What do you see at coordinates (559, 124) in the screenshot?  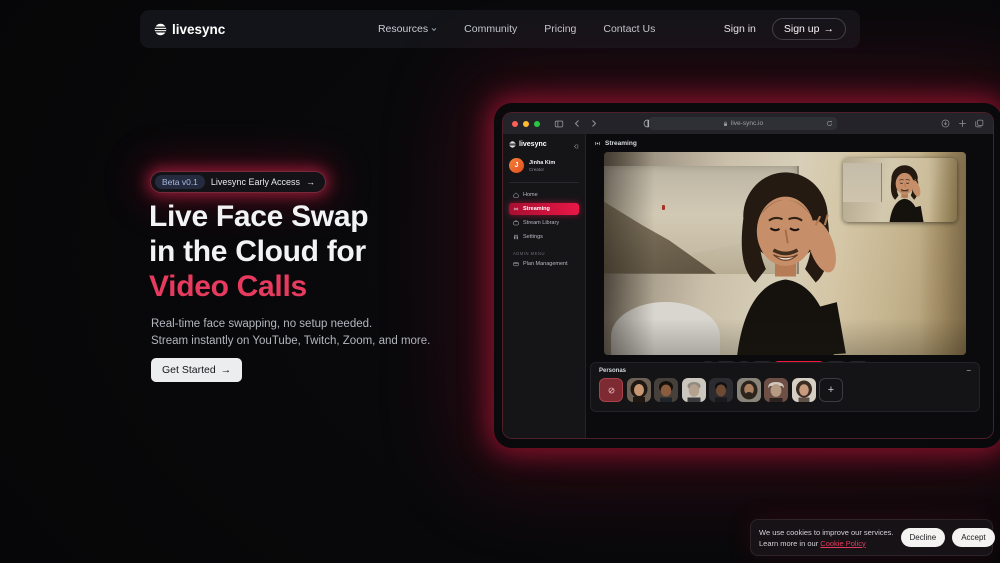 I see `browser-sidebar-toggle-icon` at bounding box center [559, 124].